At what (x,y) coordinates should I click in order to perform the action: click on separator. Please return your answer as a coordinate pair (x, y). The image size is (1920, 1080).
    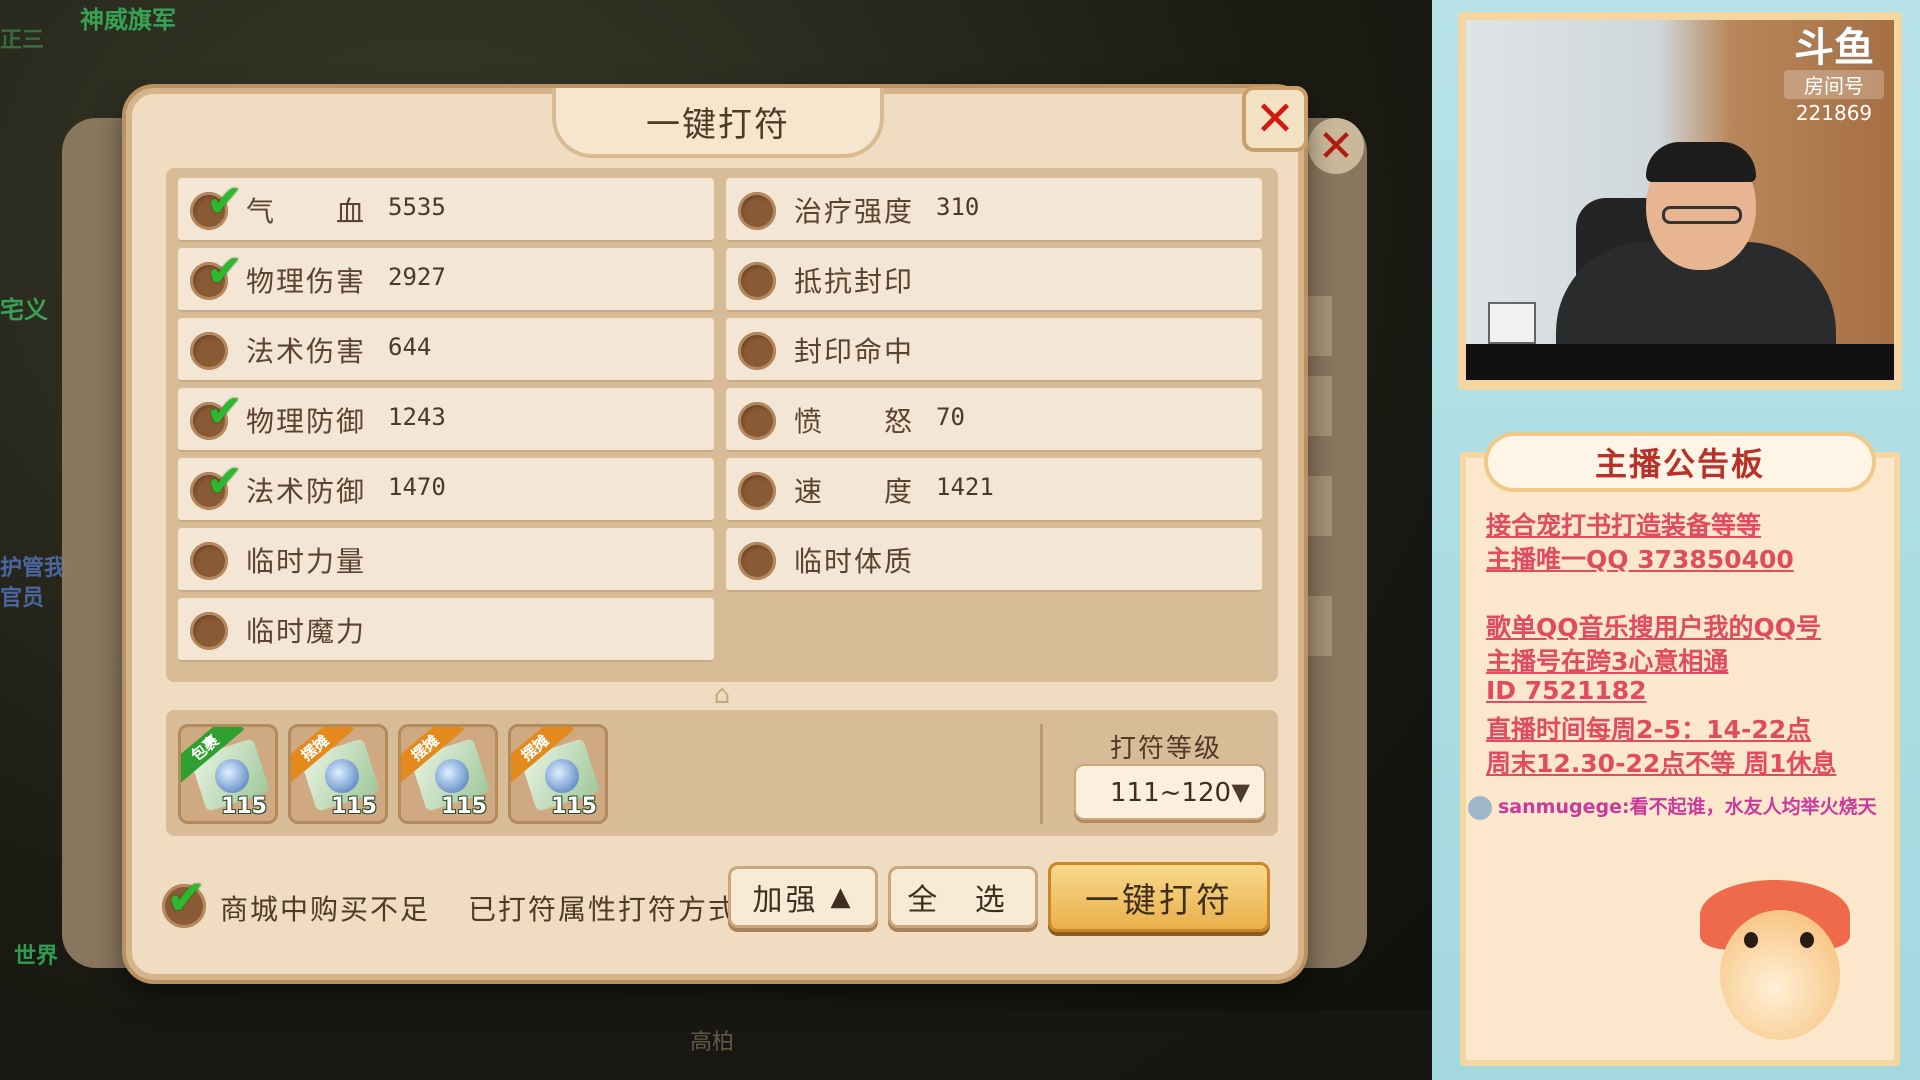
    Looking at the image, I should click on (1041, 774).